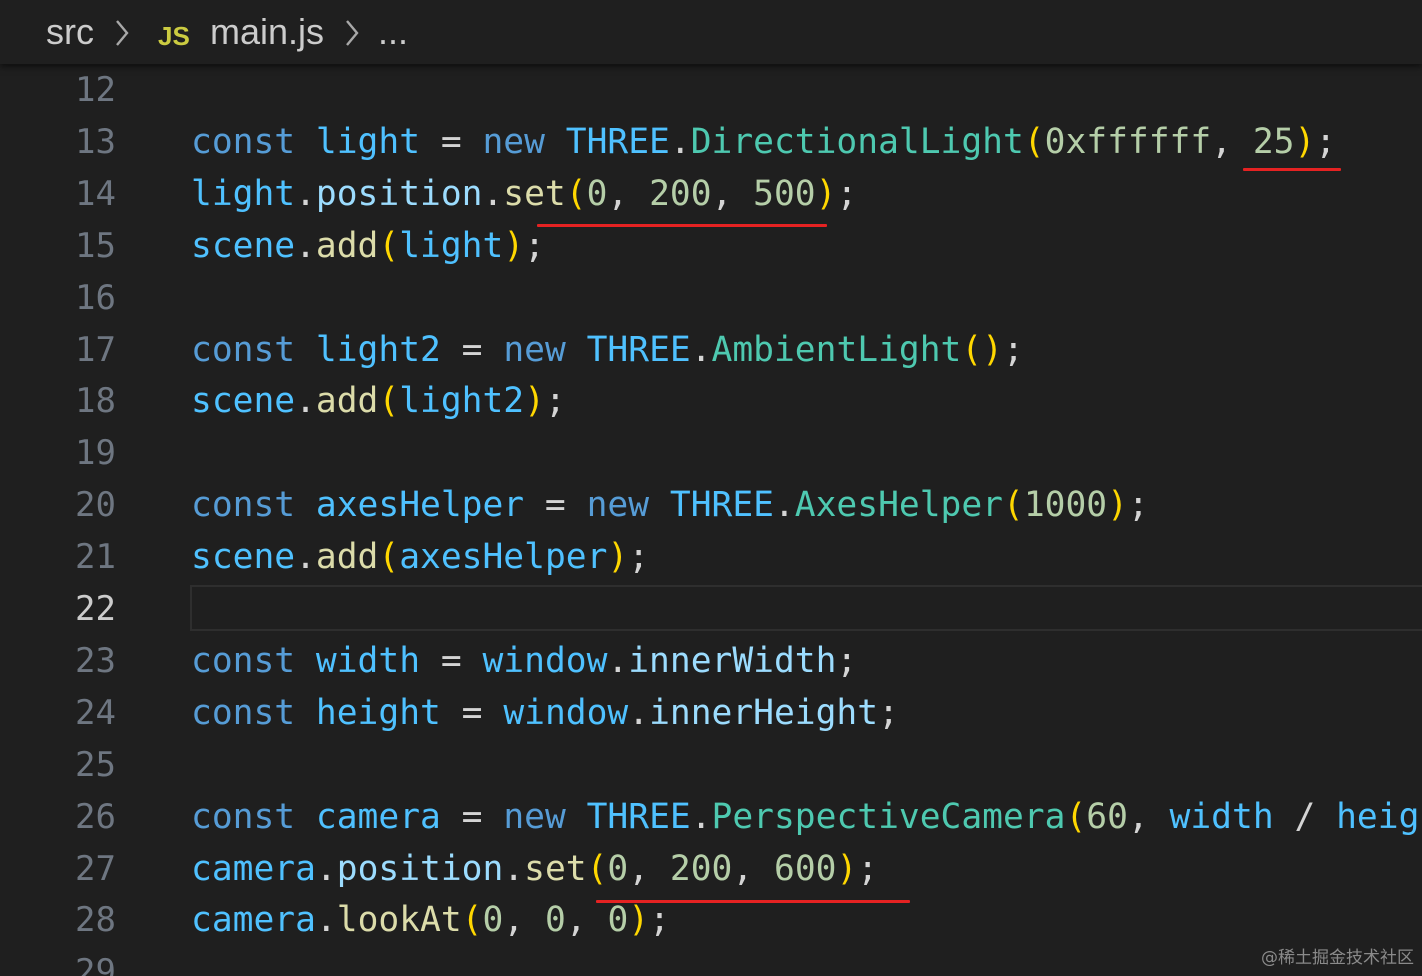  What do you see at coordinates (1292, 169) in the screenshot?
I see `annotation-underline` at bounding box center [1292, 169].